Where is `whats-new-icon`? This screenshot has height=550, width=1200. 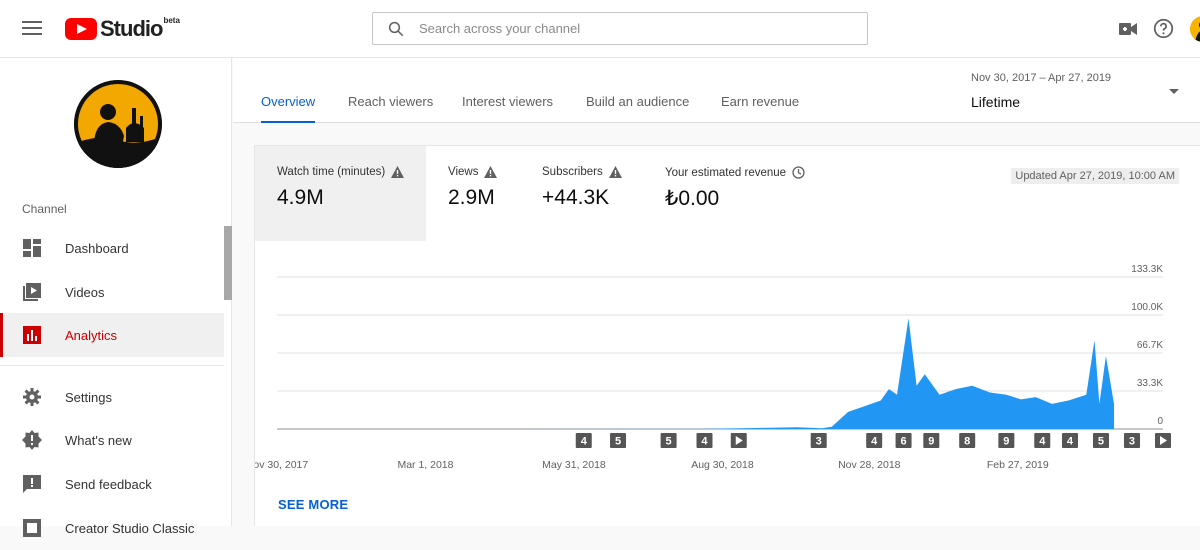
whats-new-icon is located at coordinates (32, 440).